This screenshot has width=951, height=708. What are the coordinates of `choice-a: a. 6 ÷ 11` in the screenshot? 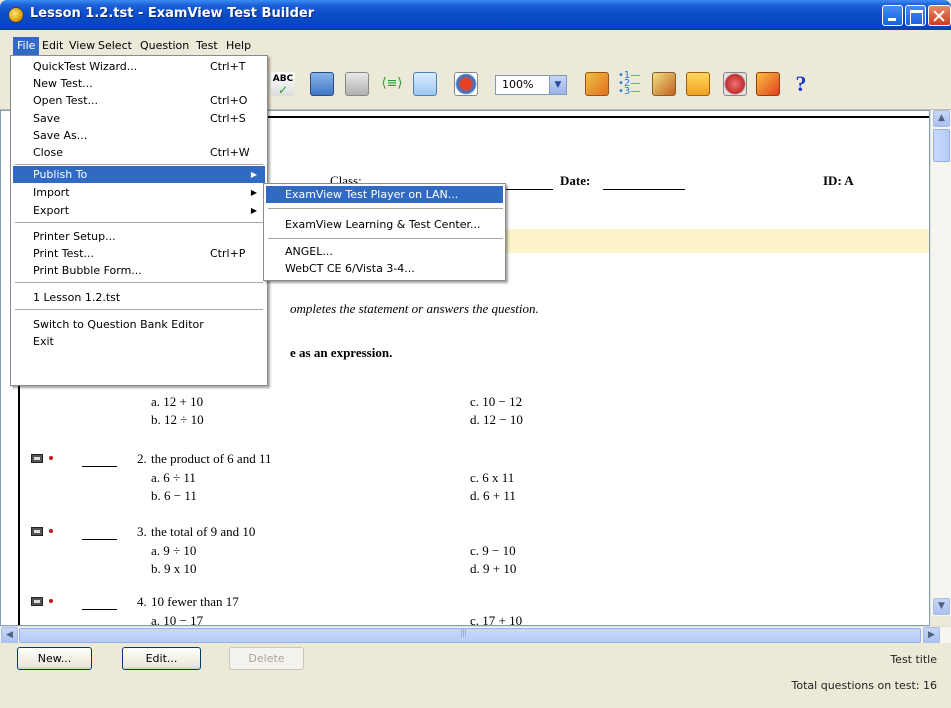 It's located at (173, 478).